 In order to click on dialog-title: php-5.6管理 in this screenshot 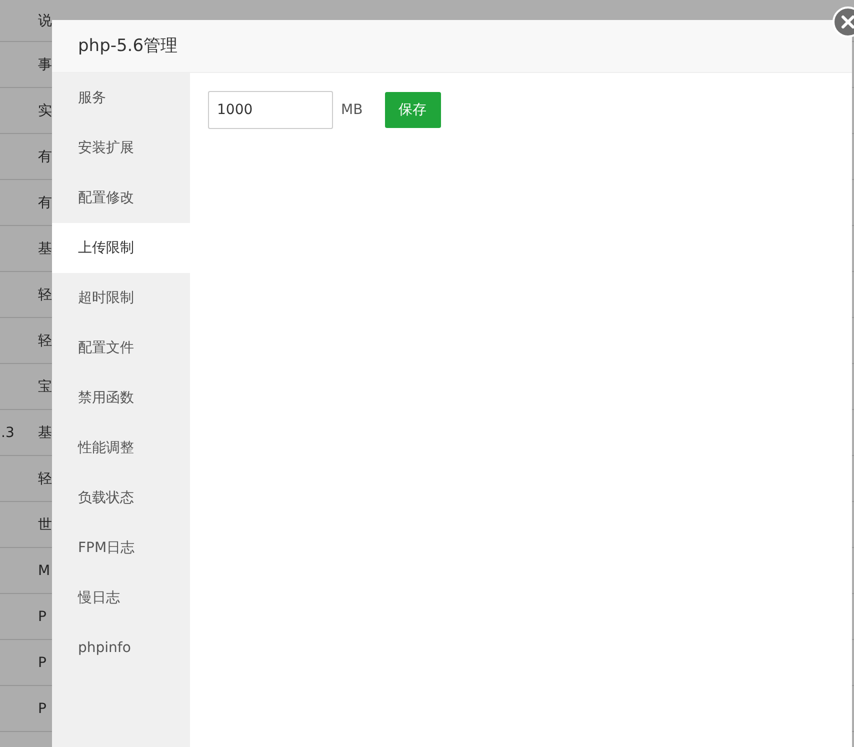, I will do `click(452, 46)`.